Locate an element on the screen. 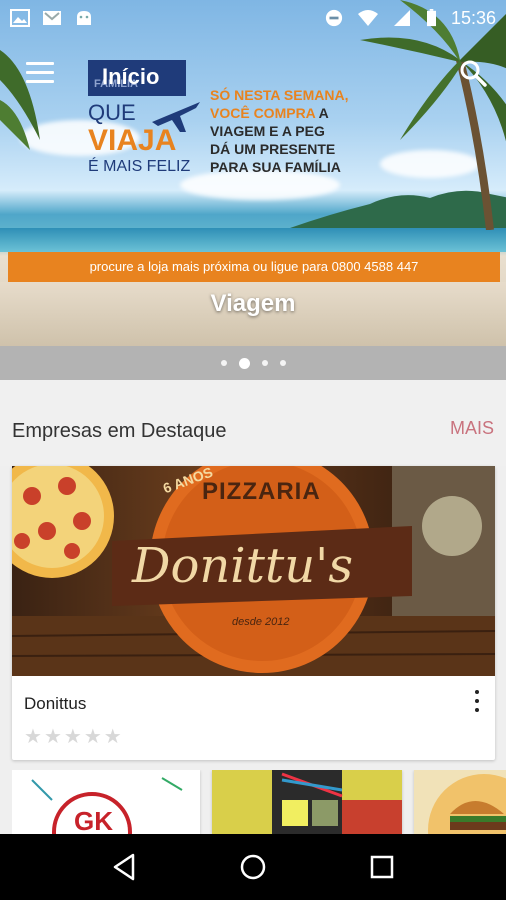  ad-line-3: VIAGEM E A PEG is located at coordinates (267, 131).